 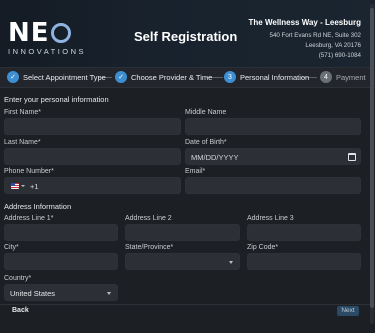 What do you see at coordinates (64, 77) in the screenshot?
I see `step-label: Select Appointment Type` at bounding box center [64, 77].